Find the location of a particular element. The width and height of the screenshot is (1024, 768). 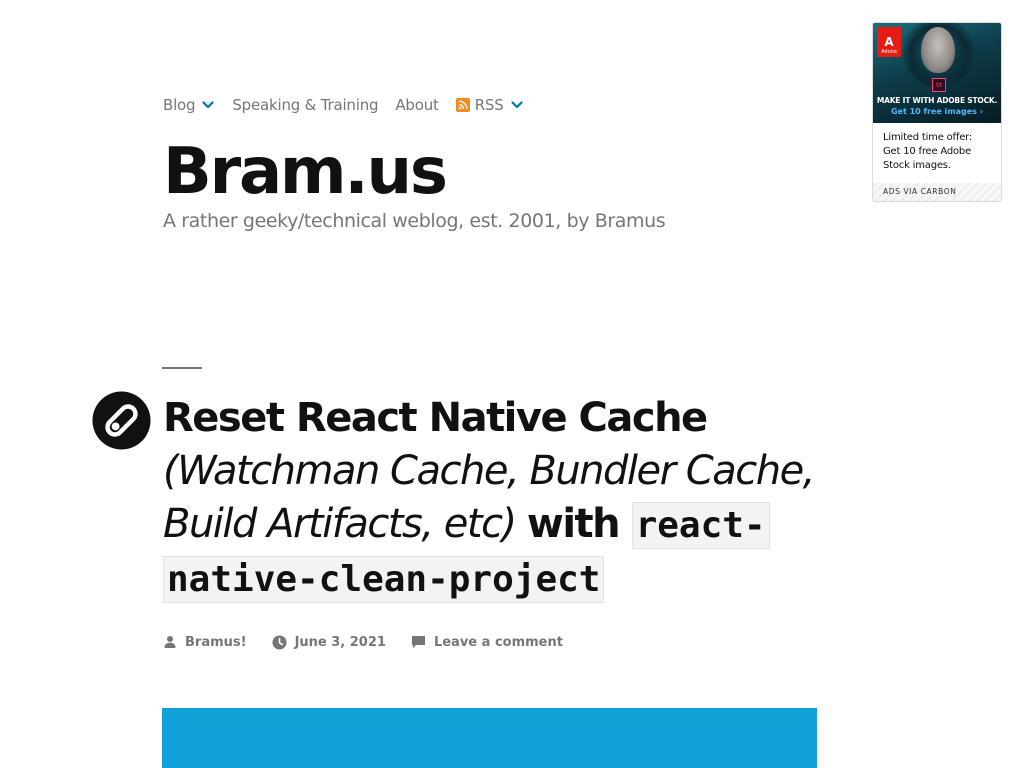

nav-item-rss-label: RSS is located at coordinates (489, 105).